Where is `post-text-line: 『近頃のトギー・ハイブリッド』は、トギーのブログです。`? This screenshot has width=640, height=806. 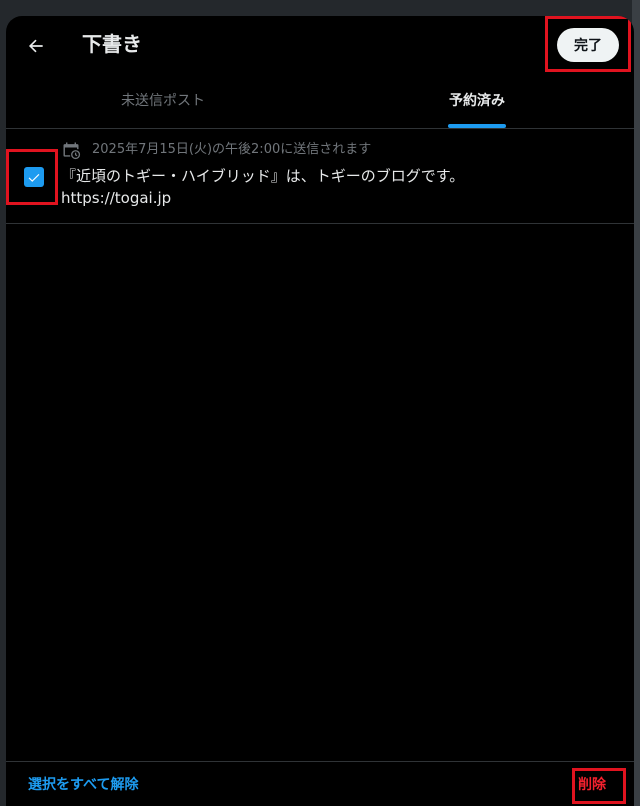 post-text-line: 『近頃のトギー・ハイブリッド』は、トギーのブログです。 is located at coordinates (263, 176).